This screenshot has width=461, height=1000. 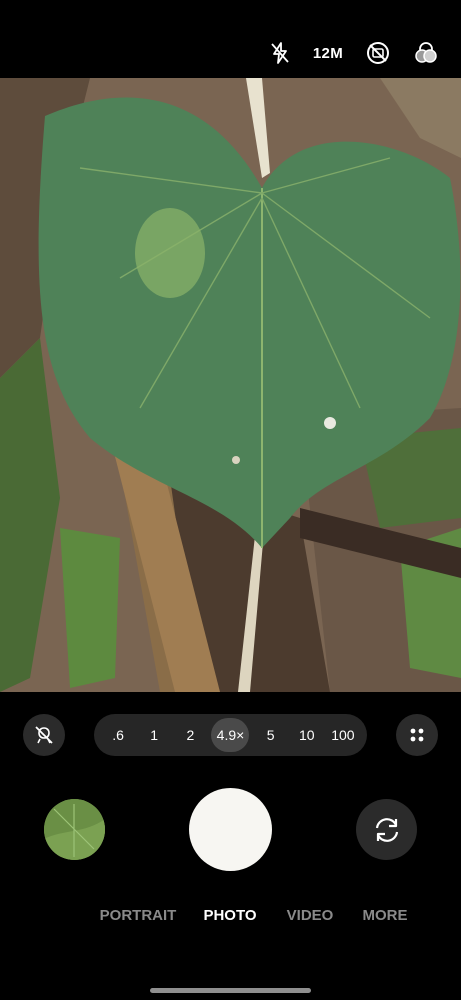 I want to click on zoom-option-0-6: .6, so click(x=118, y=735).